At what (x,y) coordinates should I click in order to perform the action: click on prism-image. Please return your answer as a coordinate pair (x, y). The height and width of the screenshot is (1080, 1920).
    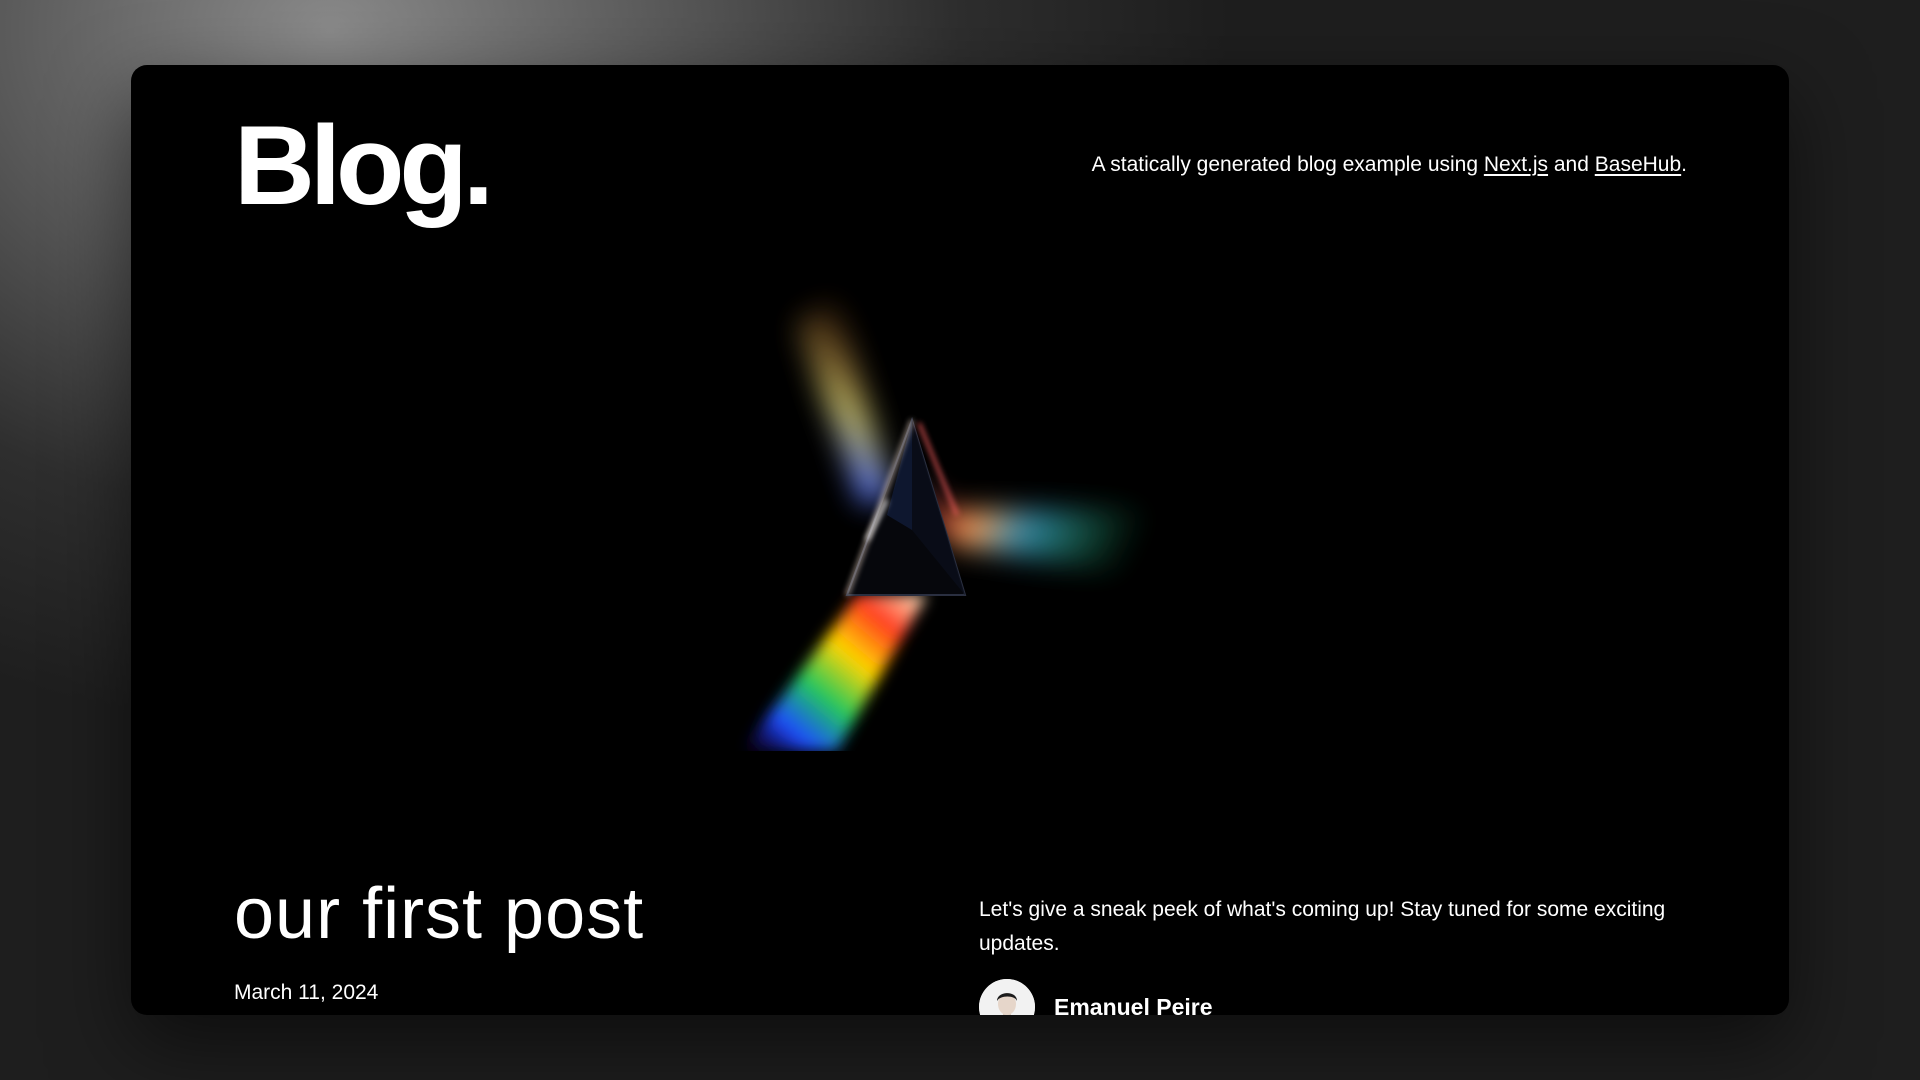
    Looking at the image, I should click on (960, 508).